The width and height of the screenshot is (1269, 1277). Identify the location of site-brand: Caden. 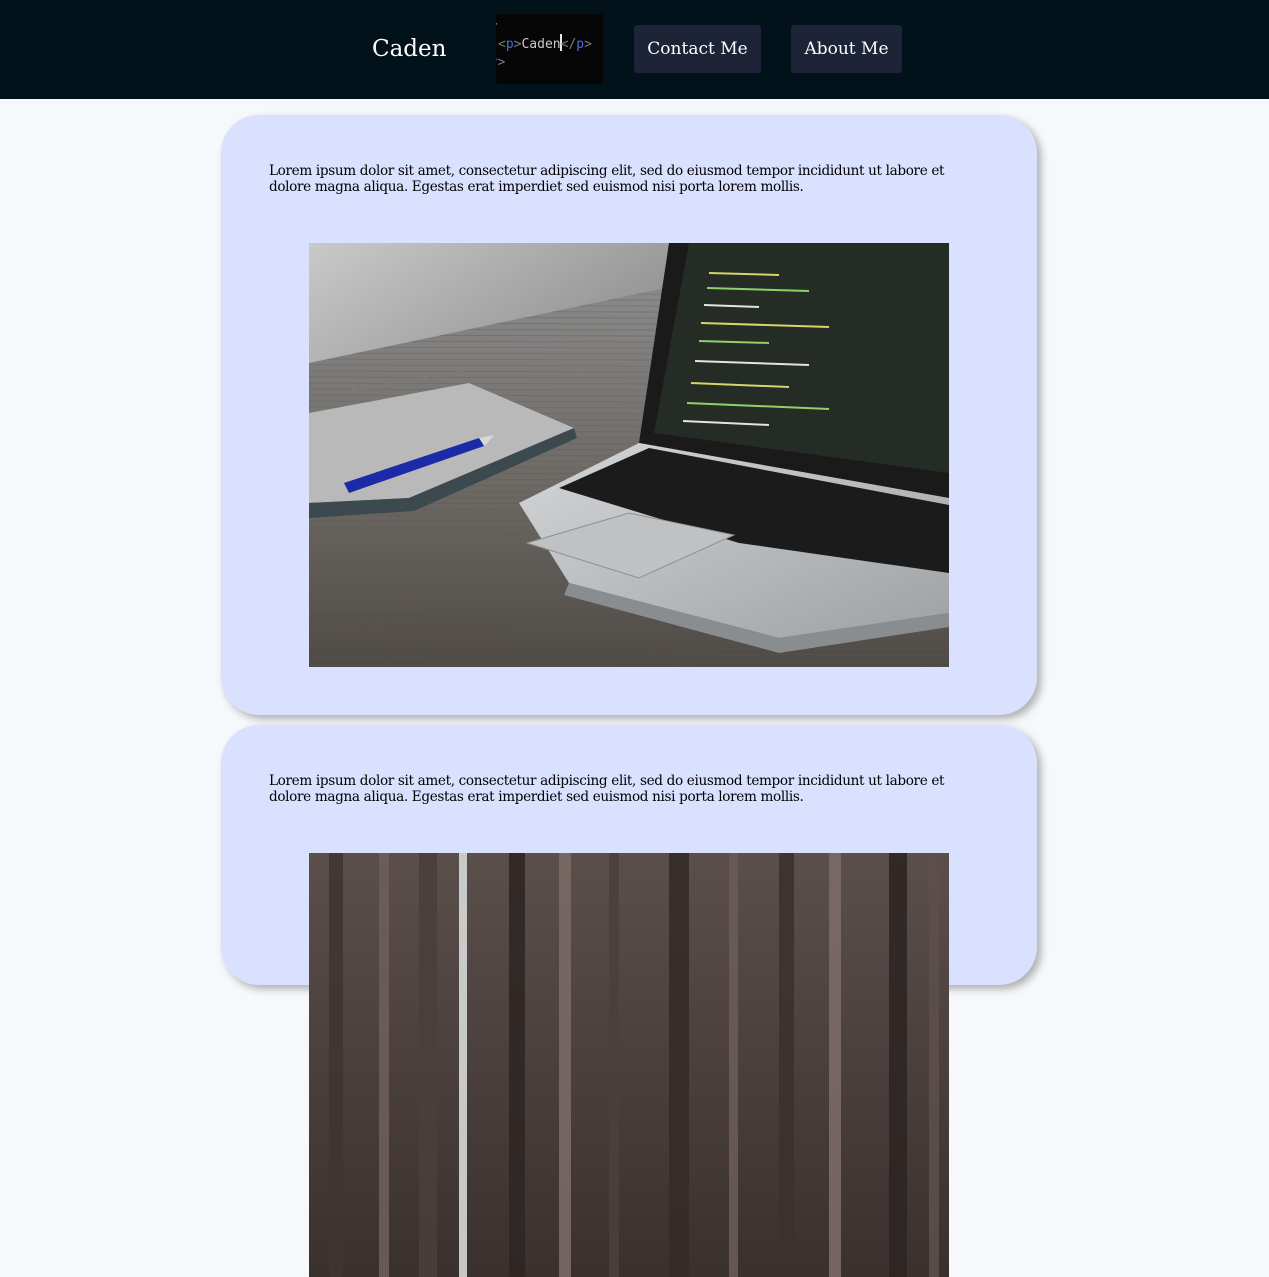
(409, 49).